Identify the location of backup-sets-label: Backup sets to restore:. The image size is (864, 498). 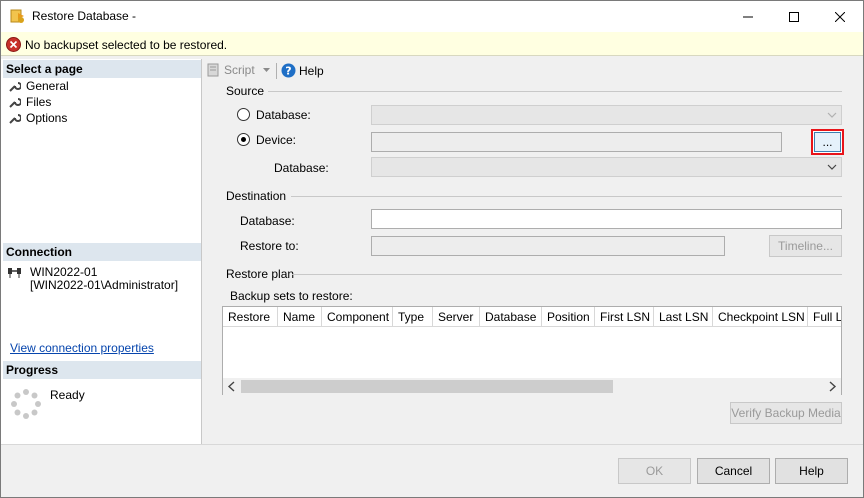
(291, 296).